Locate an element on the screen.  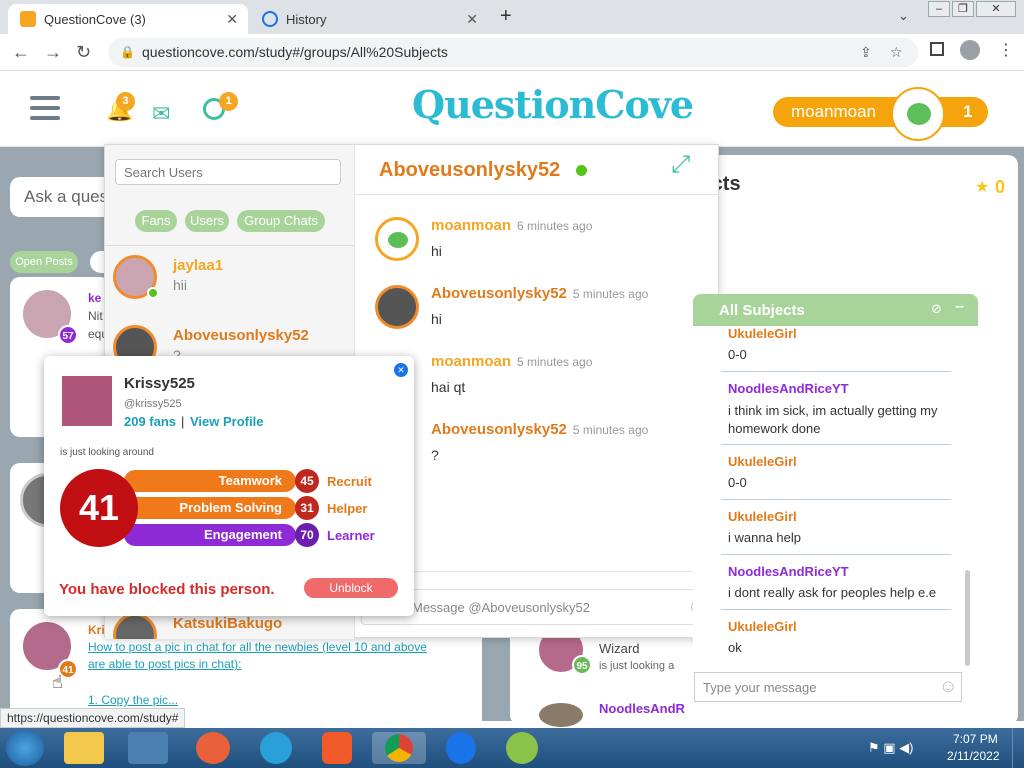
open-posts-tab: Open Posts is located at coordinates (44, 262).